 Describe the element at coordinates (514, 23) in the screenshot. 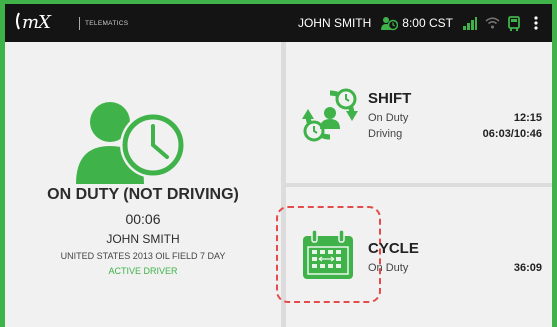

I see `truck-icon` at that location.